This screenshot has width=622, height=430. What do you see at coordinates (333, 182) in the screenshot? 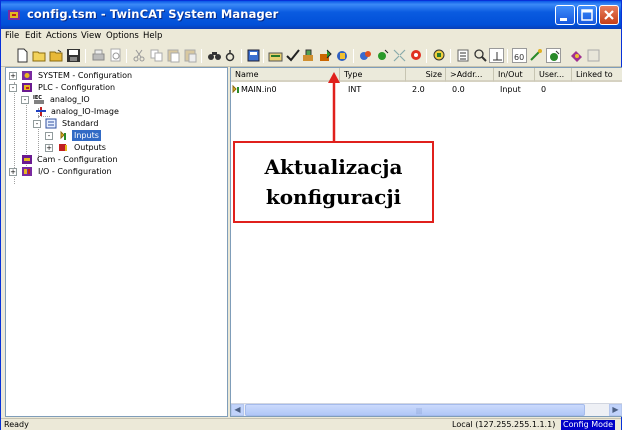
I see `annotation-box: Aktualizacja konfiguracji` at bounding box center [333, 182].